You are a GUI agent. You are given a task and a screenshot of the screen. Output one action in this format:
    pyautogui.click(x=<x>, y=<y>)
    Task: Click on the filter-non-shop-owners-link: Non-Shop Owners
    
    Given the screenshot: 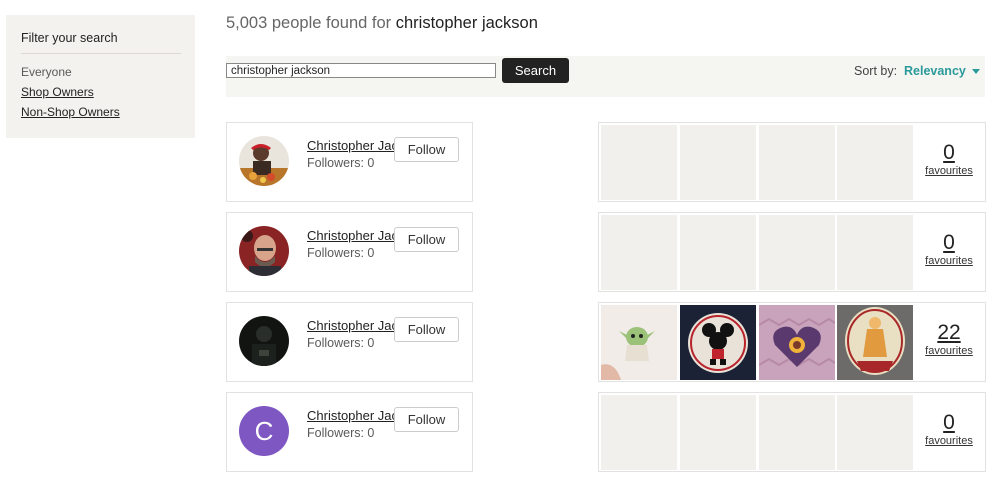 What is the action you would take?
    pyautogui.click(x=101, y=112)
    